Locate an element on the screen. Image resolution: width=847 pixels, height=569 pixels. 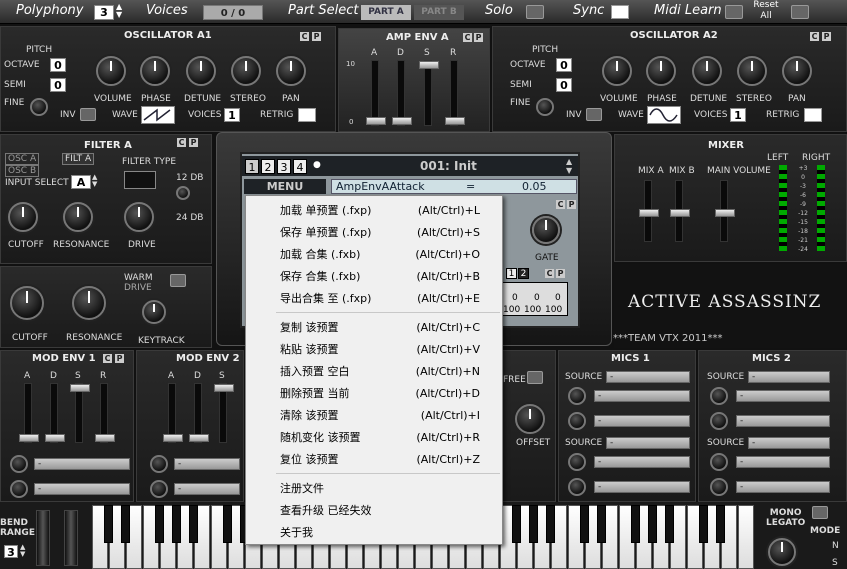
solo-toggle is located at coordinates (535, 12).